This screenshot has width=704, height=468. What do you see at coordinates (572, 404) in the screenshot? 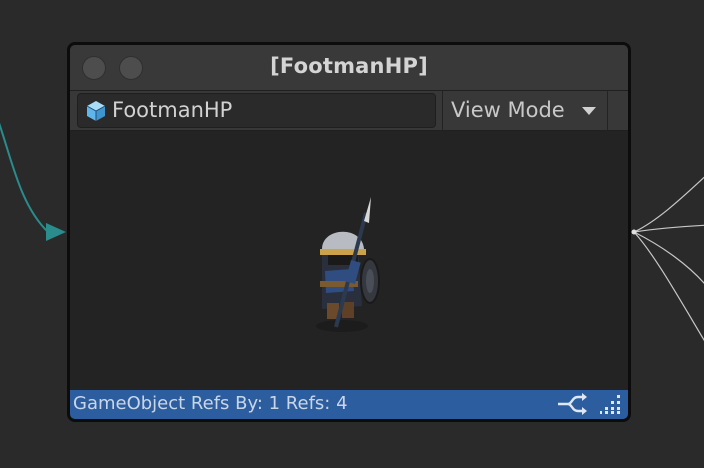
I see `link-split-icon` at bounding box center [572, 404].